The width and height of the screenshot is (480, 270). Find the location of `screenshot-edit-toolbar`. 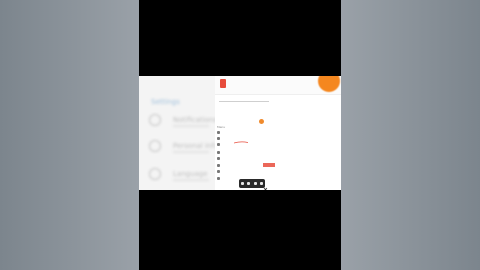

screenshot-edit-toolbar is located at coordinates (252, 183).